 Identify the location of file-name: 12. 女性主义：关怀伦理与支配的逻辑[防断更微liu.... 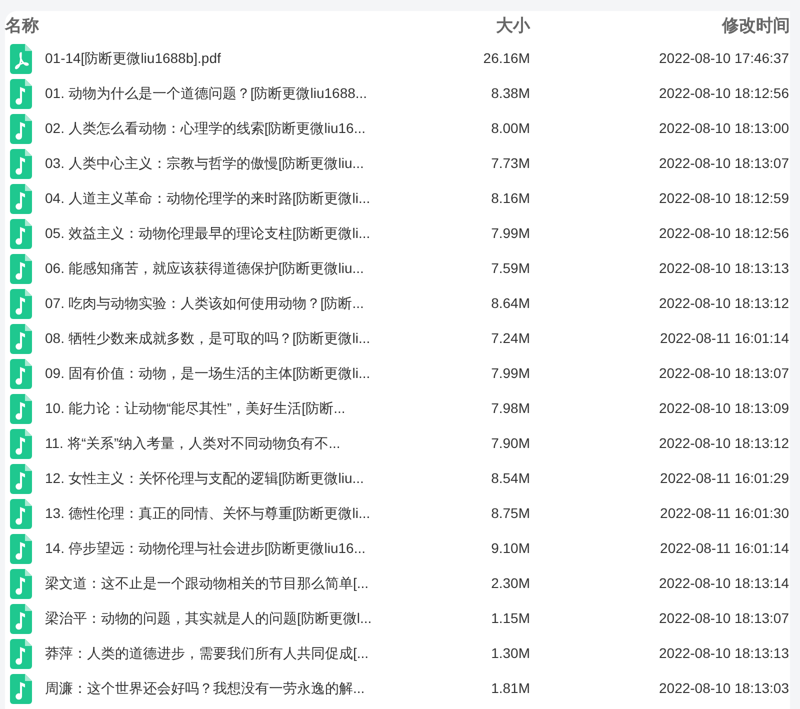
(225, 478).